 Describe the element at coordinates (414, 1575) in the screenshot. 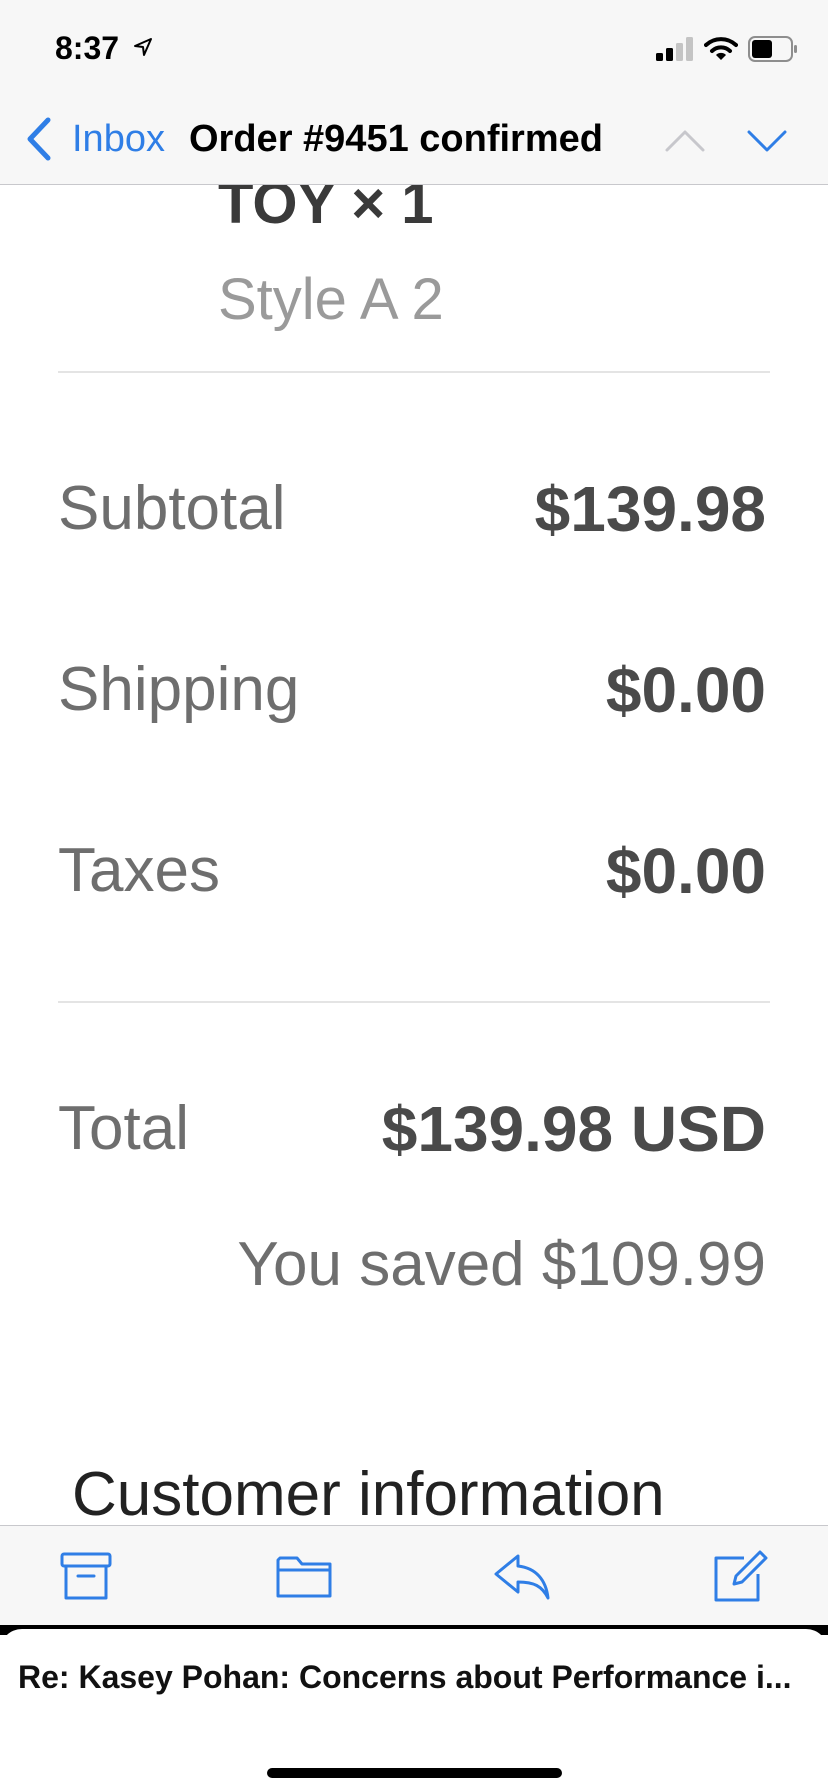

I see `mail-toolbar` at that location.